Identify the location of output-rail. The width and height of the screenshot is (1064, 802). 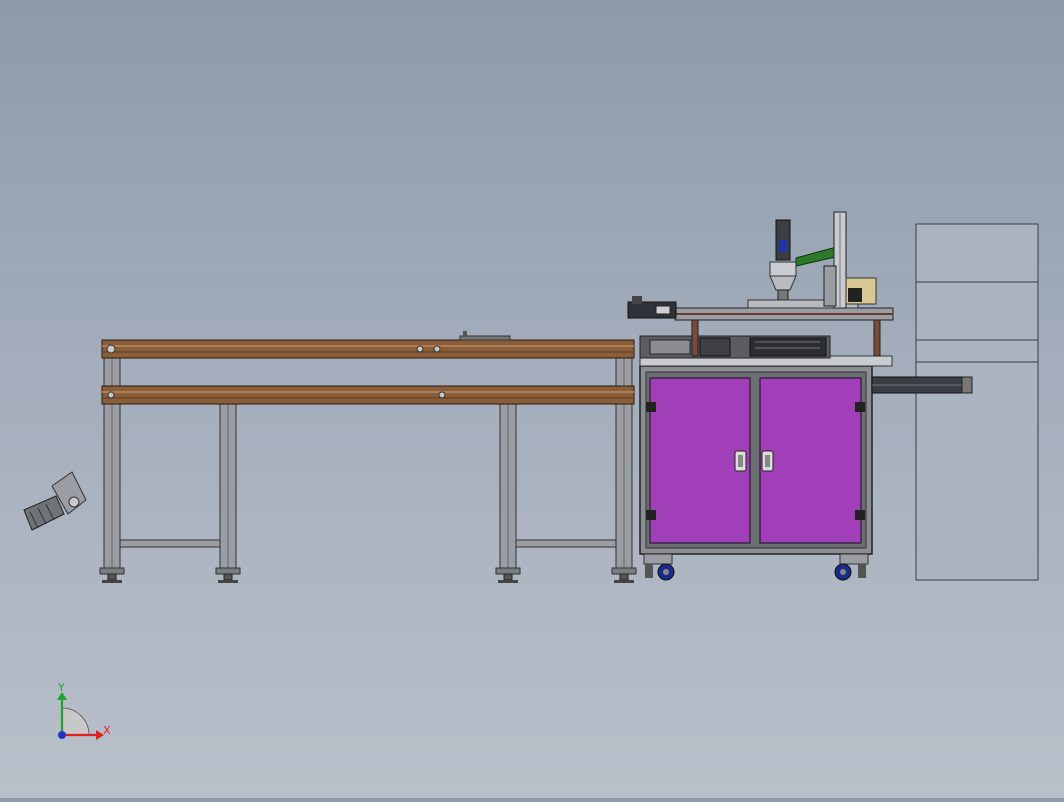
(922, 385).